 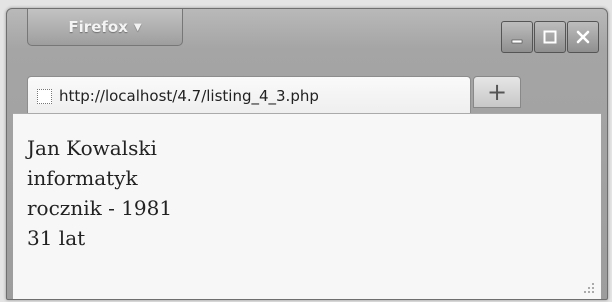 I want to click on resize-grip-icon, so click(x=589, y=288).